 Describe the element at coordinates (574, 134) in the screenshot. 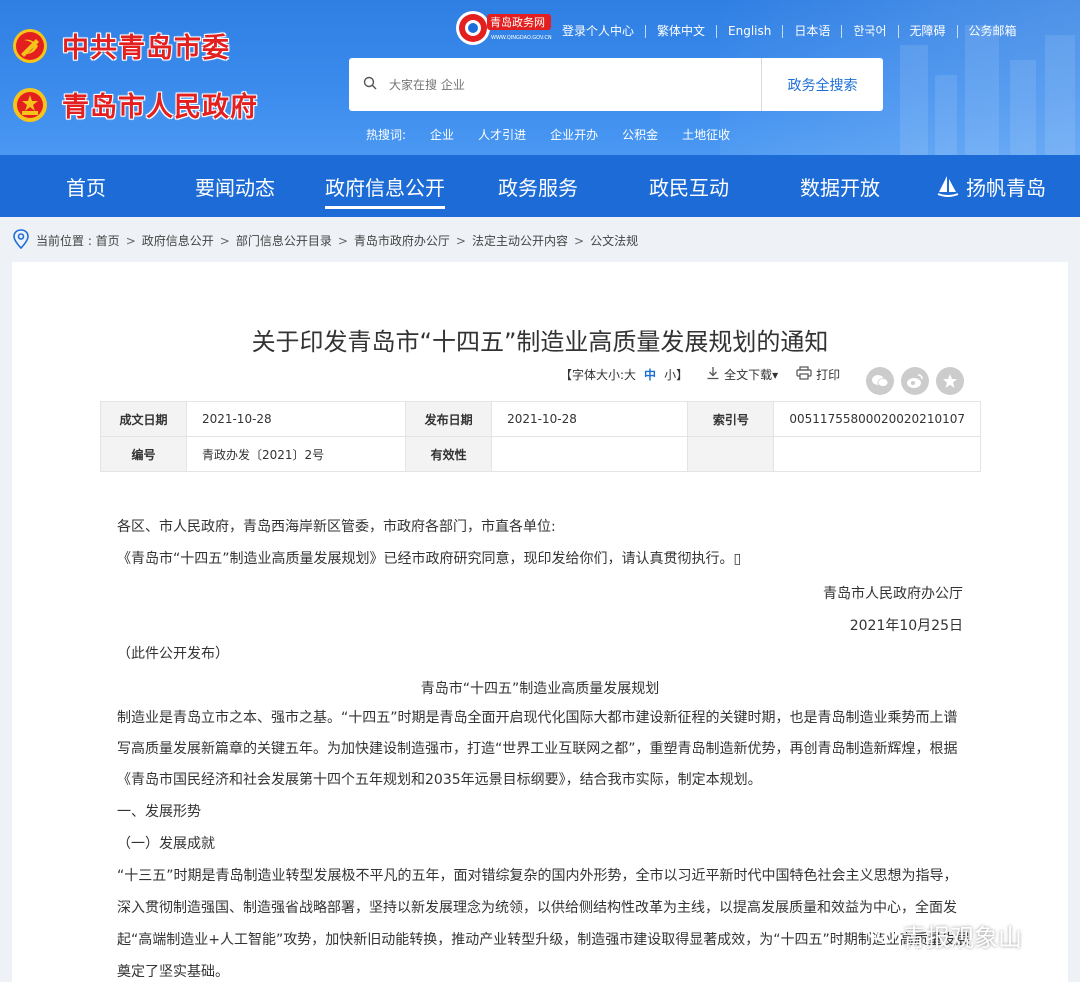

I see `hot-word: 企业开办` at that location.